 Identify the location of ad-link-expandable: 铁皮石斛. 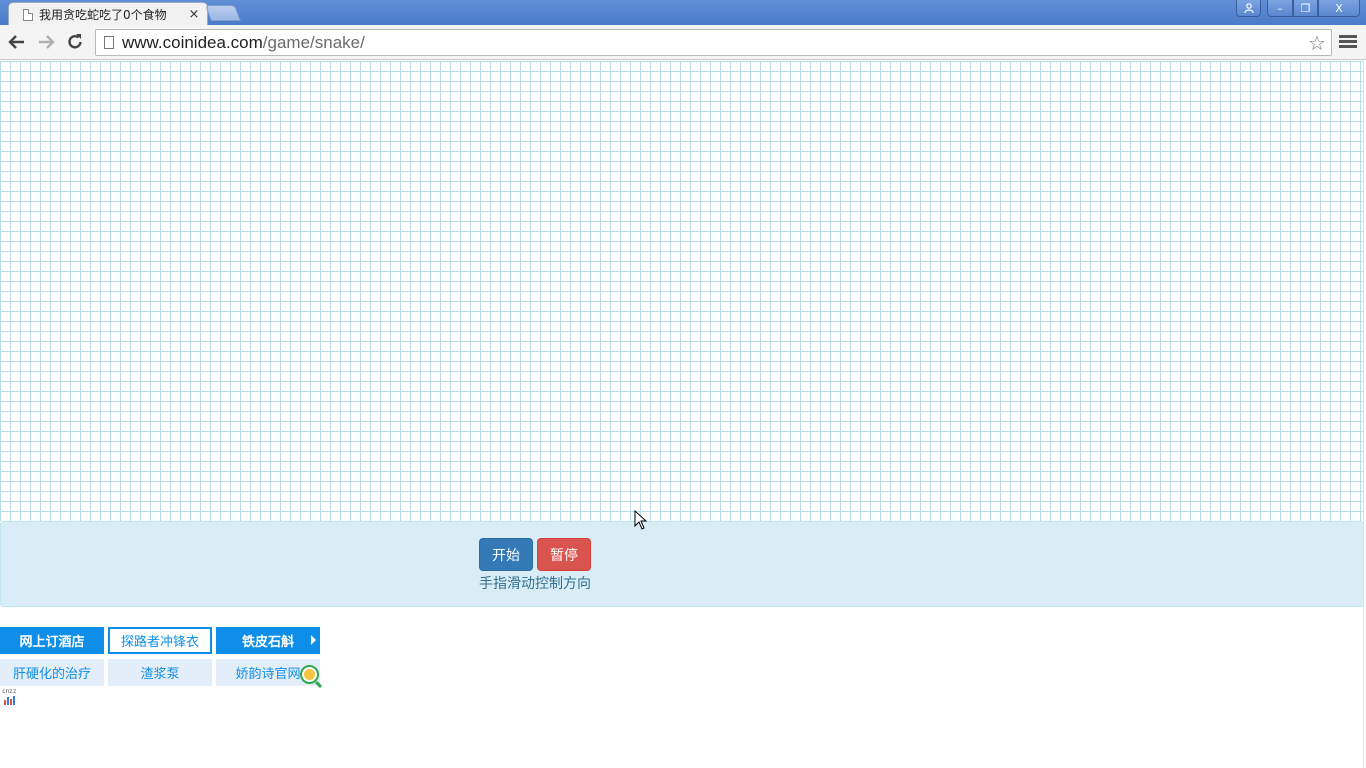
(268, 640).